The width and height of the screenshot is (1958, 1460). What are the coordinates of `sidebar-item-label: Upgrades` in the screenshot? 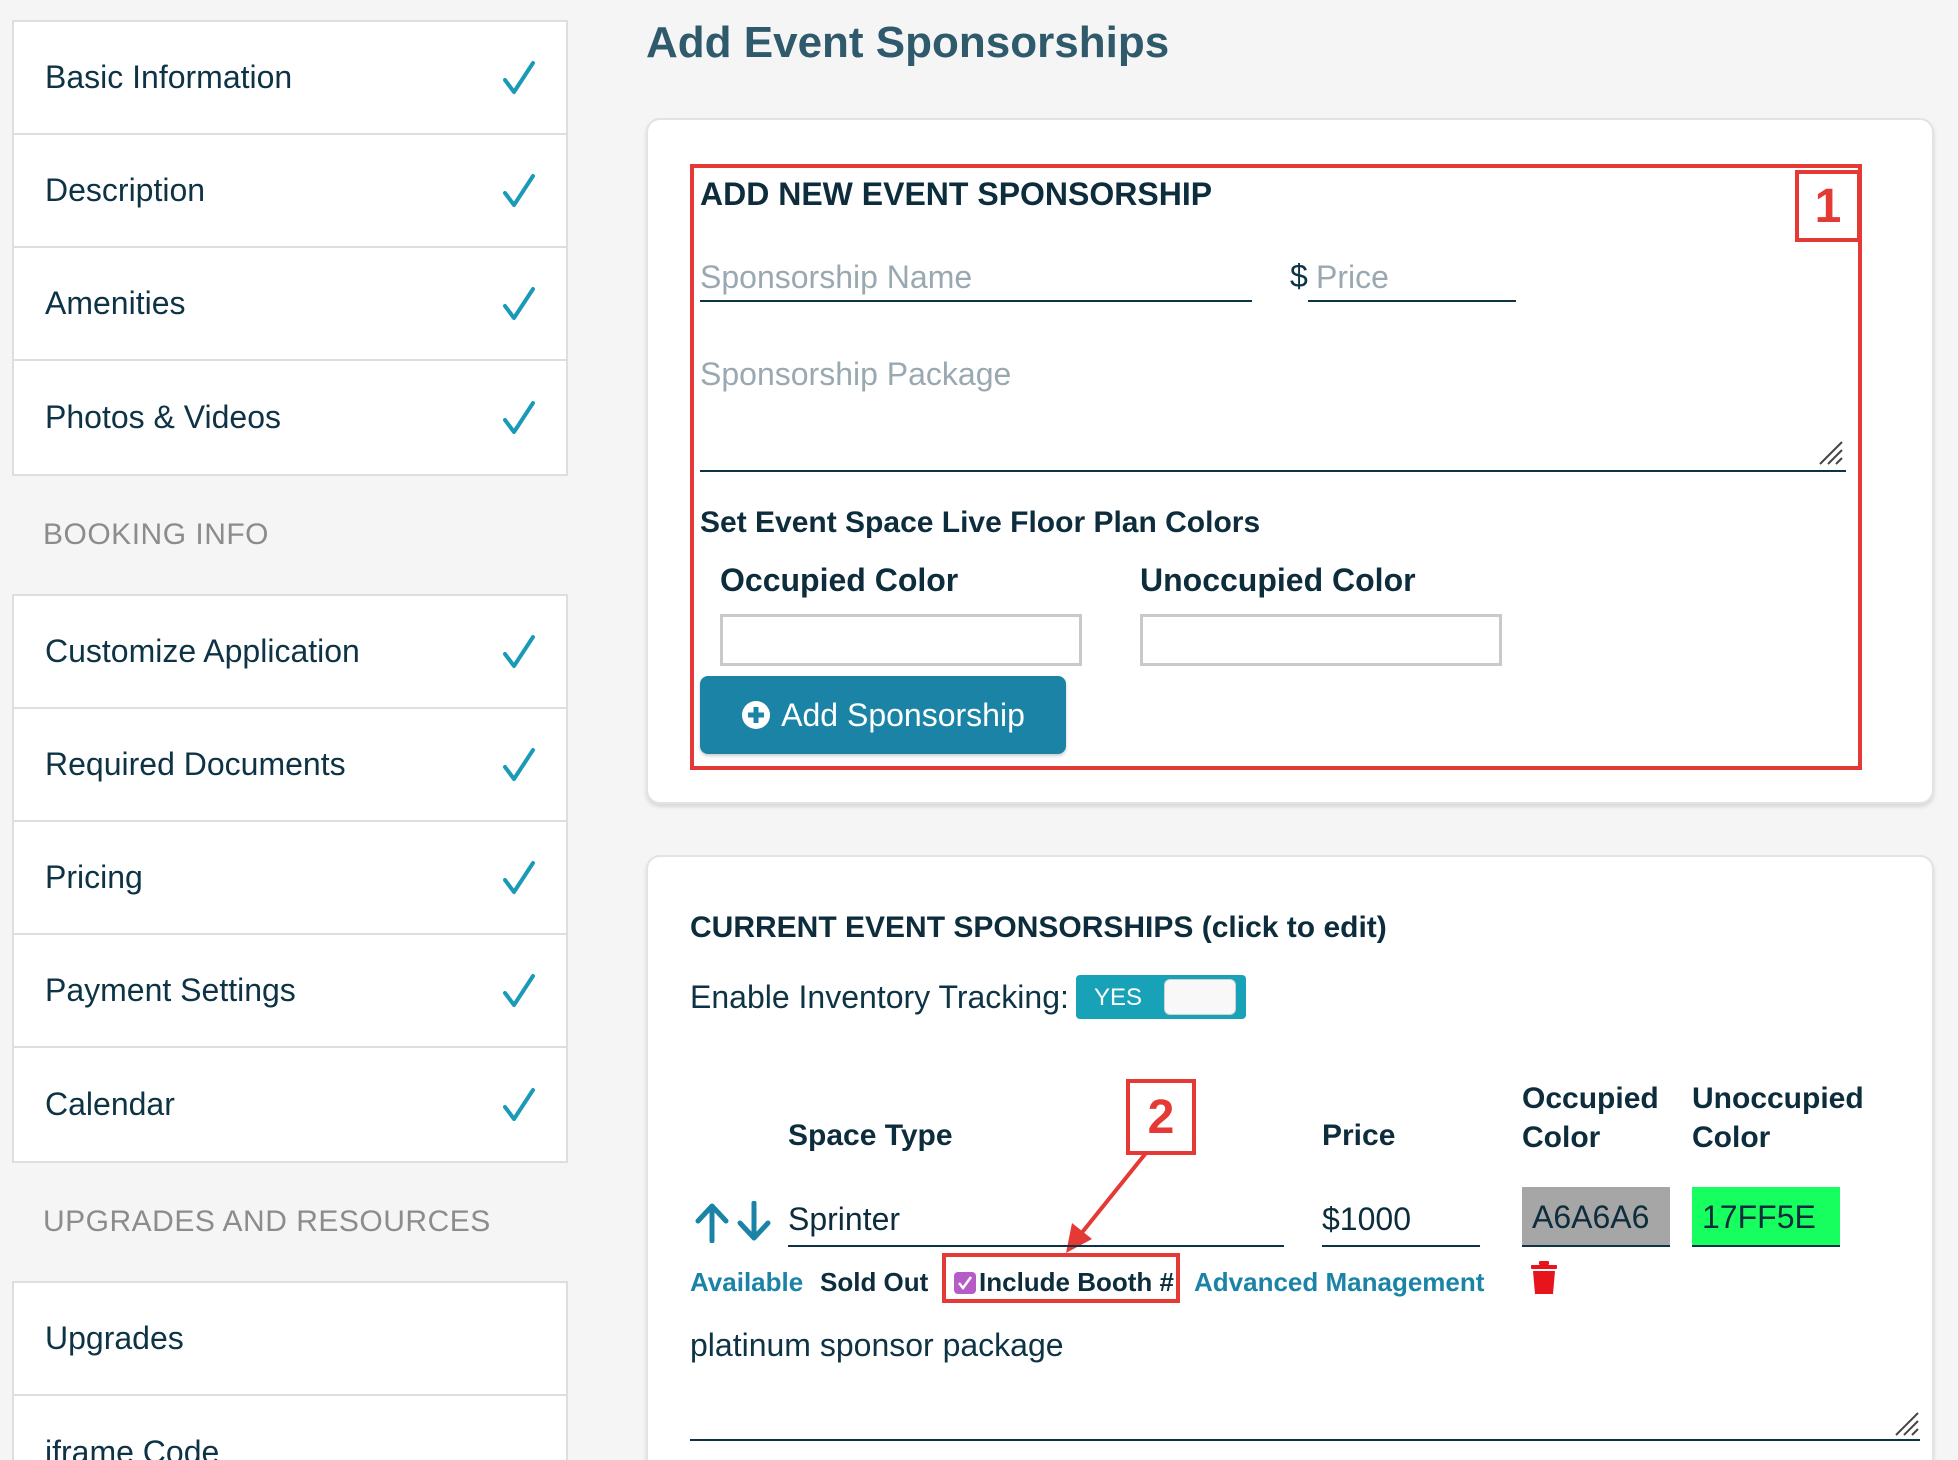 It's located at (114, 1338).